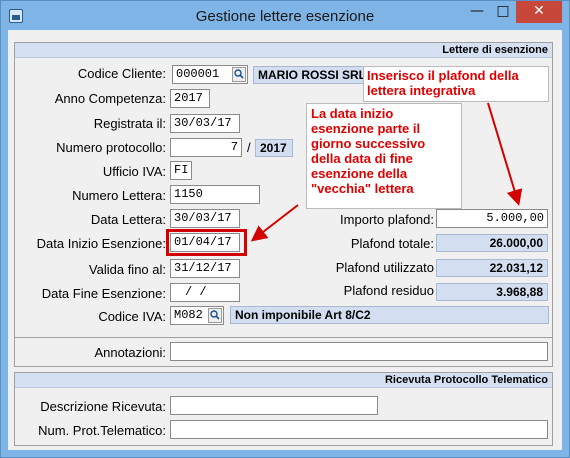 The width and height of the screenshot is (570, 458). I want to click on codice-iva-label: Codice IVA:, so click(132, 316).